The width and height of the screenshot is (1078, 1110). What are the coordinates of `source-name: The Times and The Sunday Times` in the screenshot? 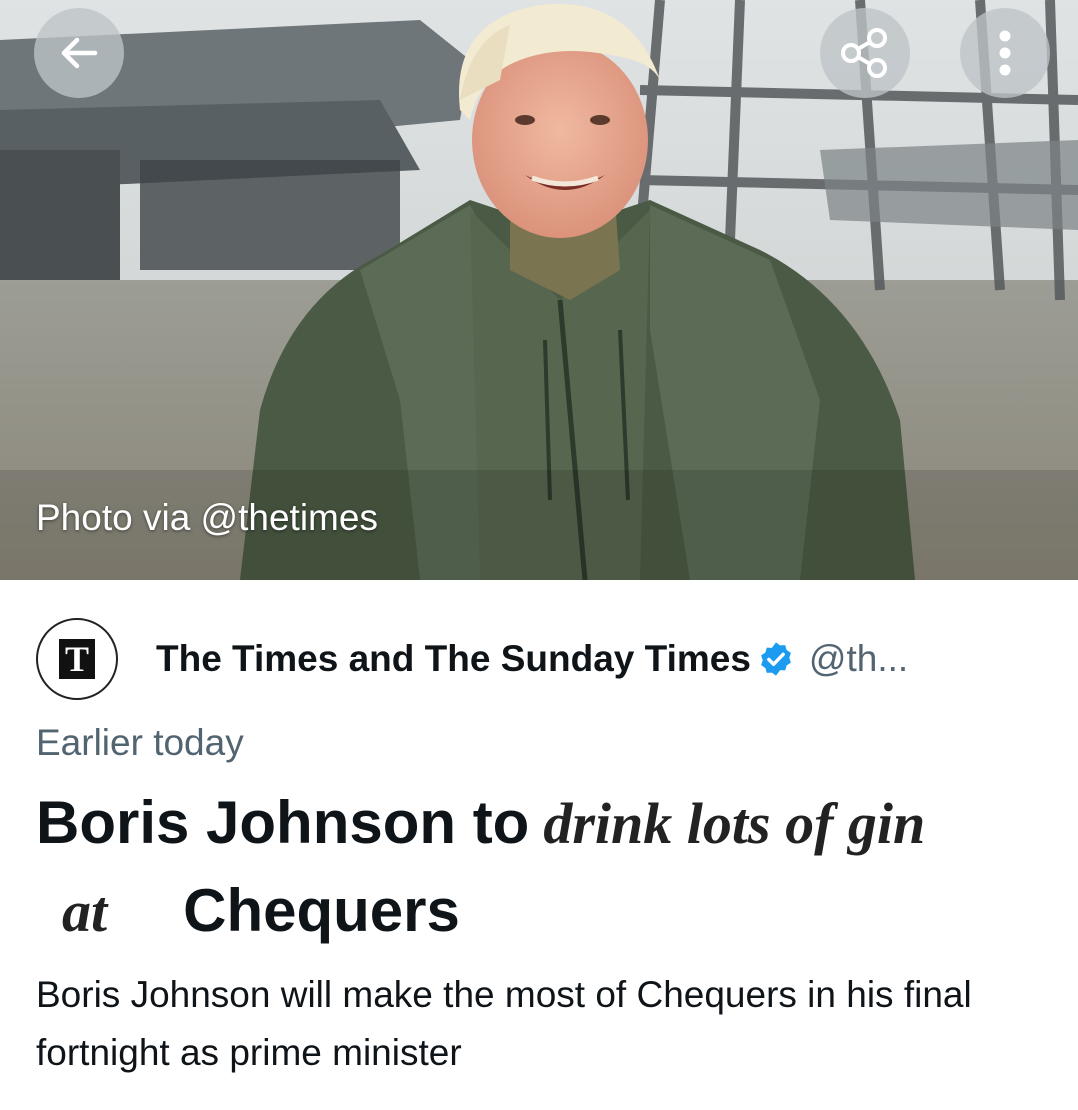 It's located at (453, 659).